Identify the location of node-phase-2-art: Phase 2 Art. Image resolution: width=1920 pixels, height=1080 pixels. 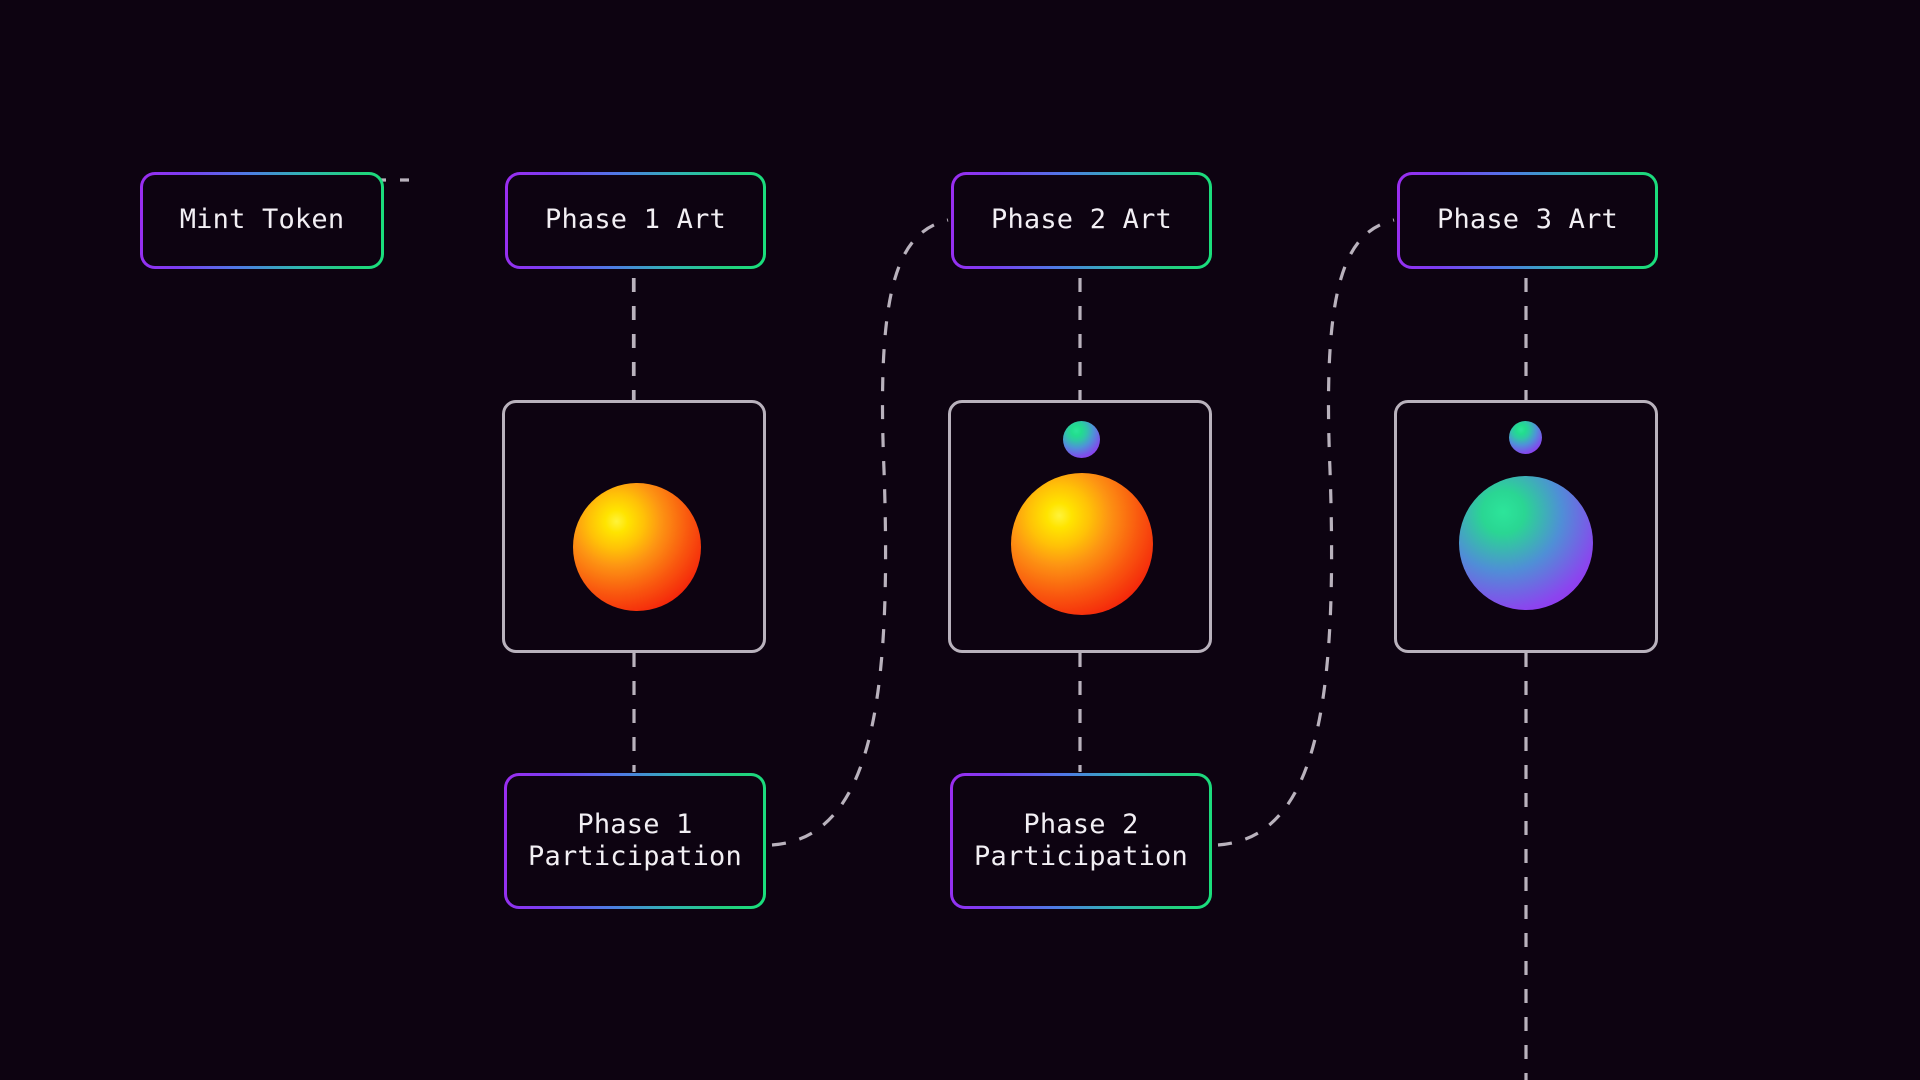
(1081, 220).